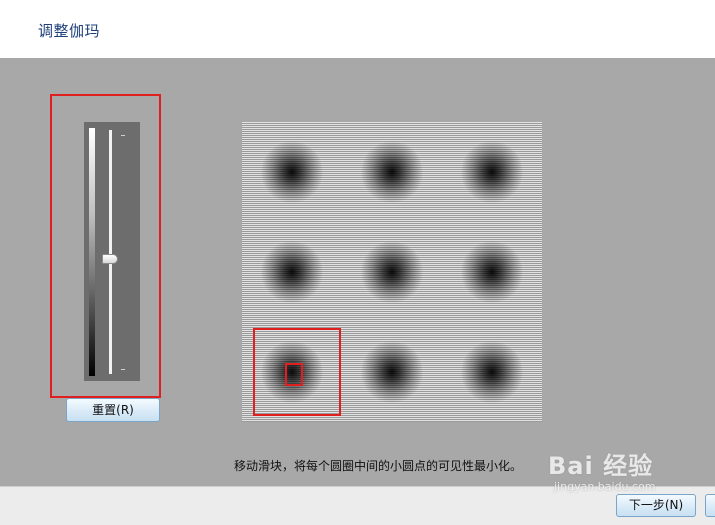 The width and height of the screenshot is (715, 525). What do you see at coordinates (710, 505) in the screenshot?
I see `cancel-button` at bounding box center [710, 505].